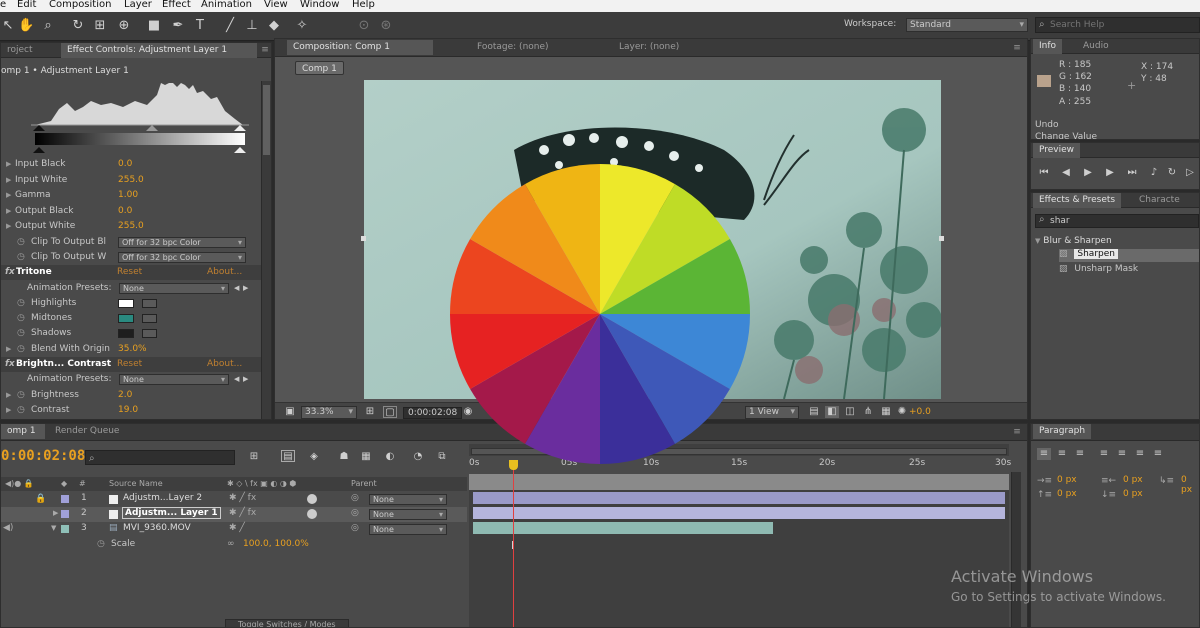  What do you see at coordinates (23, 431) in the screenshot?
I see `tab-comp-1: omp 1` at bounding box center [23, 431].